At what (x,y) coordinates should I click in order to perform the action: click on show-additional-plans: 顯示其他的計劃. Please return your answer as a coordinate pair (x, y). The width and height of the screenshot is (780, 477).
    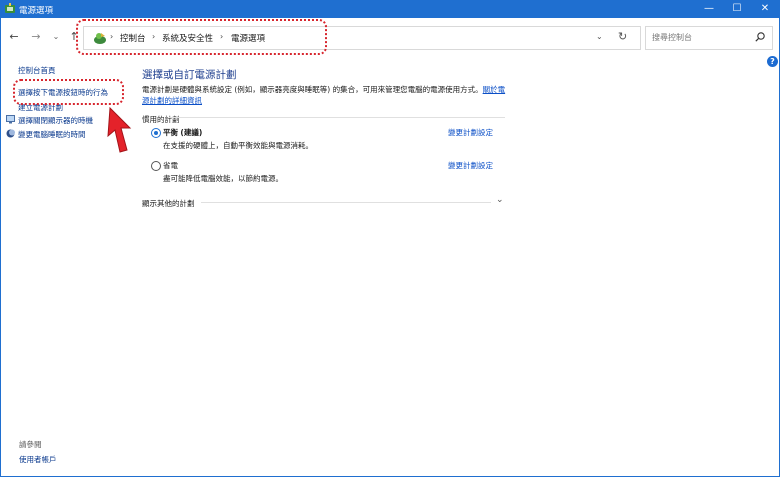
    Looking at the image, I should click on (168, 203).